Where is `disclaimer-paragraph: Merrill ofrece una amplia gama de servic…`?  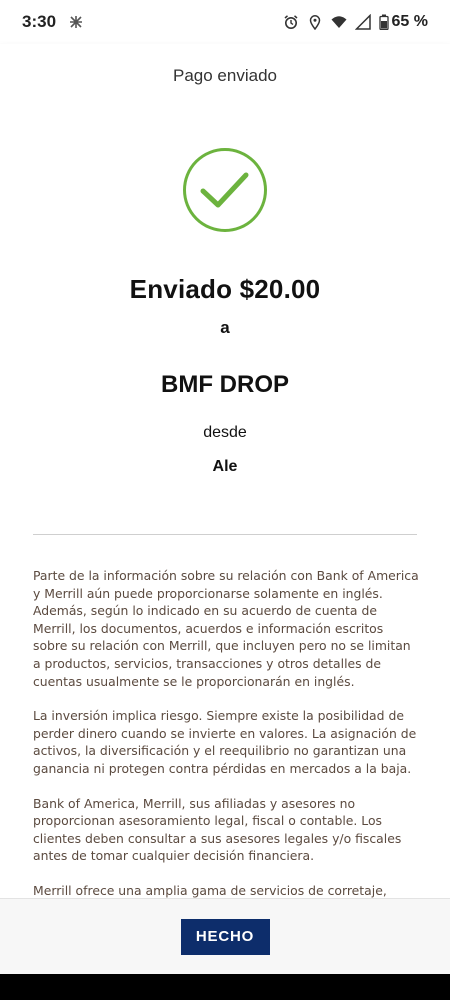
disclaimer-paragraph: Merrill ofrece una amplia gama de servic… is located at coordinates (210, 890).